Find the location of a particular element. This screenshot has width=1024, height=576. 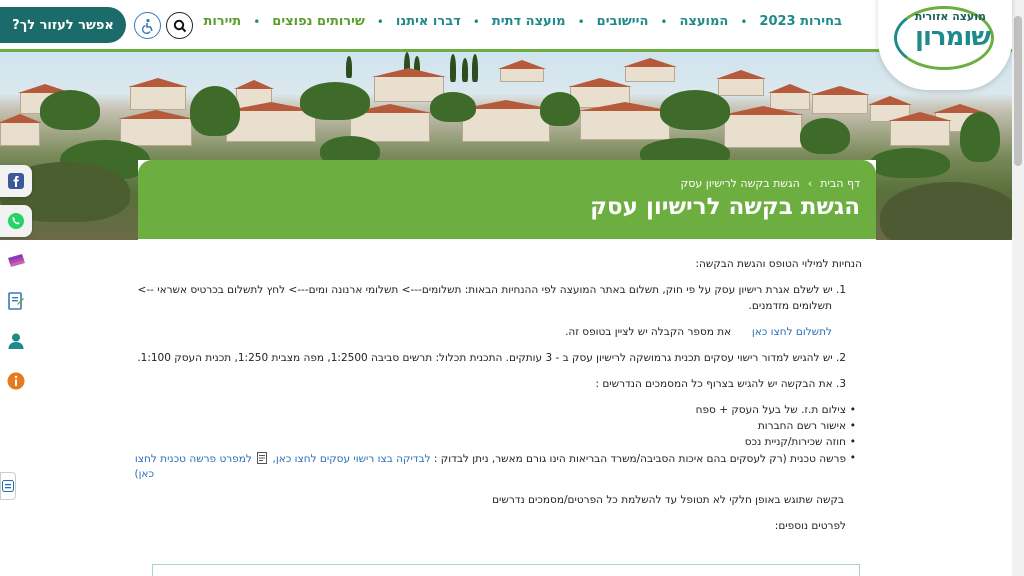

council-logo: מועצה אזורית שומרון is located at coordinates (945, 45).